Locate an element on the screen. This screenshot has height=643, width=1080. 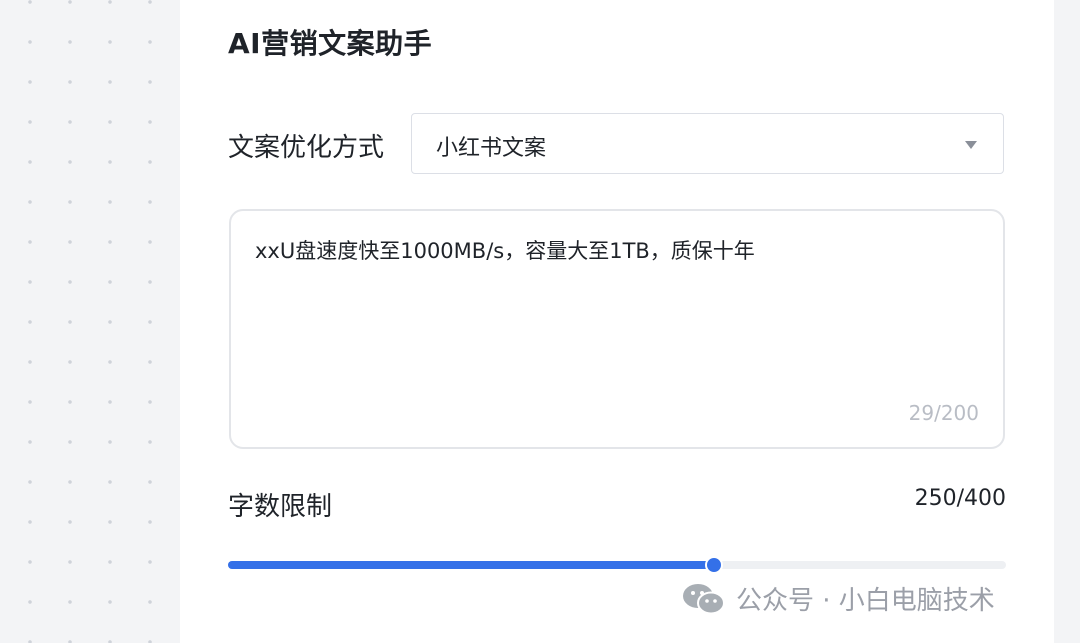
mode-select: 小红书文案 is located at coordinates (707, 143).